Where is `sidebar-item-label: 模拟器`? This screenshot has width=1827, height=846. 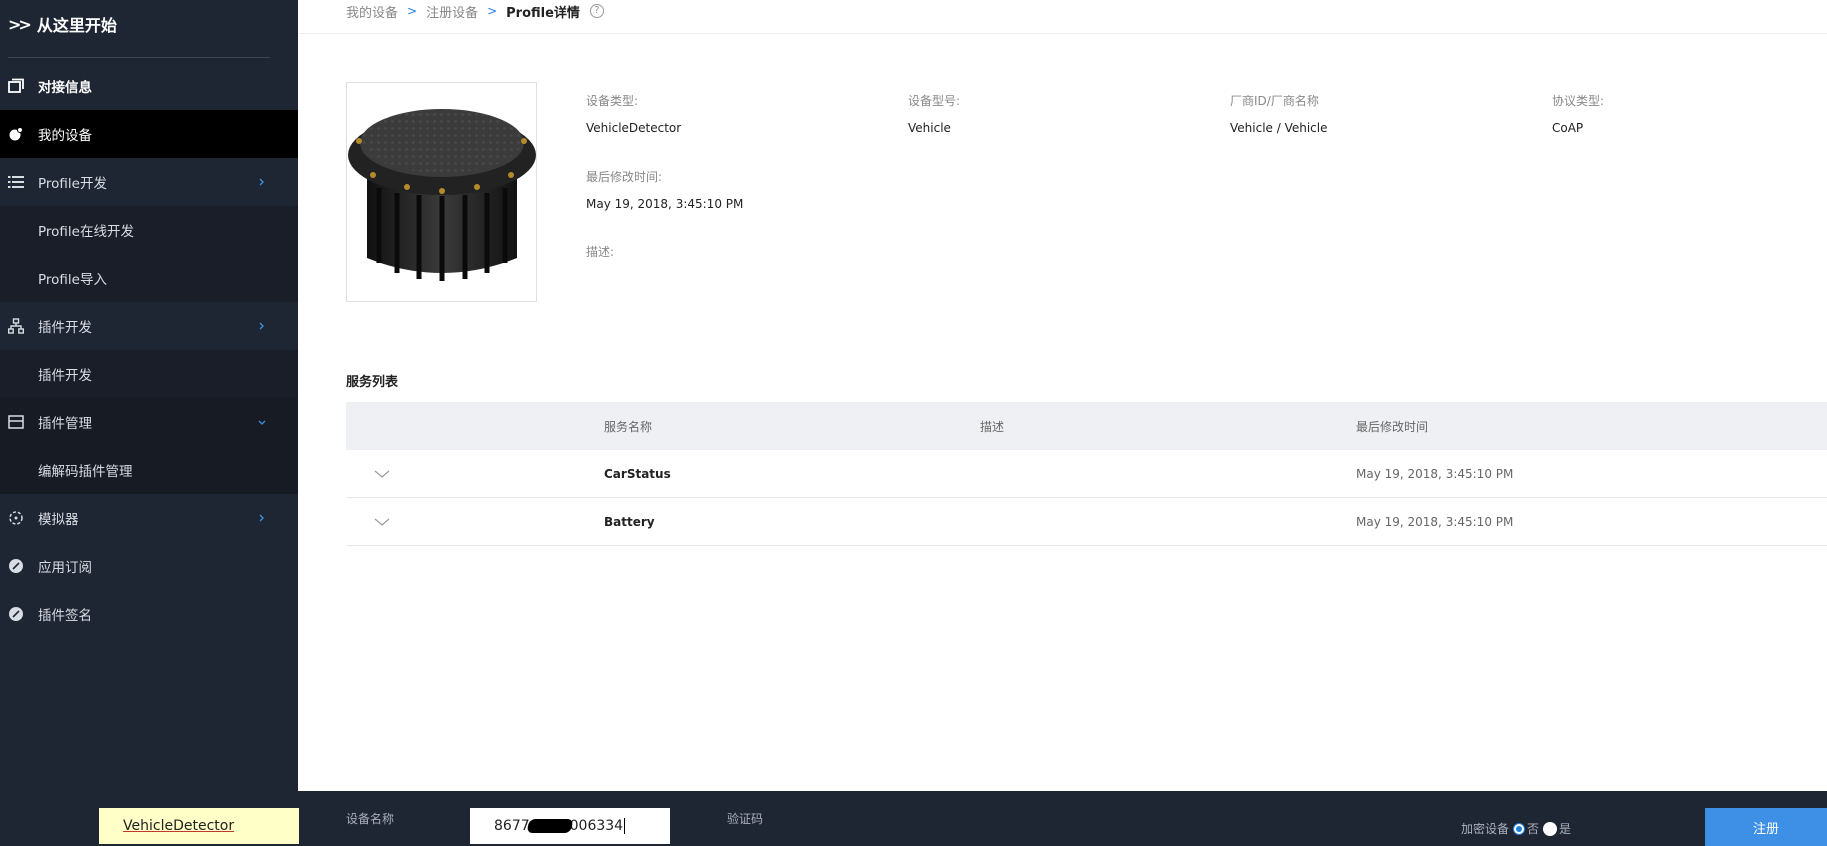
sidebar-item-label: 模拟器 is located at coordinates (58, 520).